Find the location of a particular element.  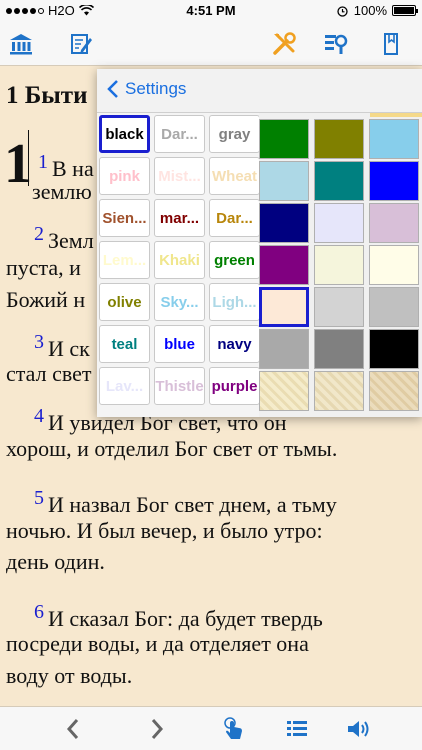

search-button is located at coordinates (336, 44).